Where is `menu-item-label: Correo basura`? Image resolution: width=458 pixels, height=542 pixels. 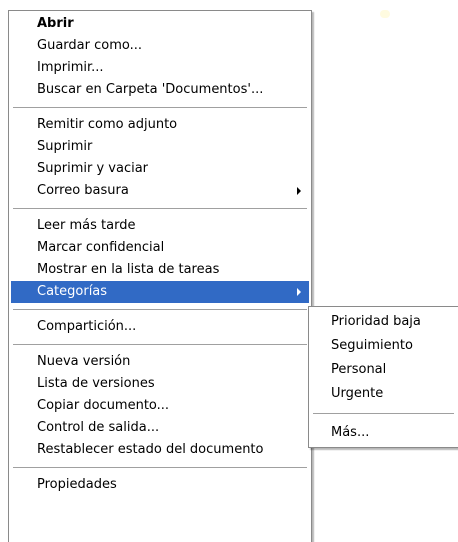 menu-item-label: Correo basura is located at coordinates (83, 190).